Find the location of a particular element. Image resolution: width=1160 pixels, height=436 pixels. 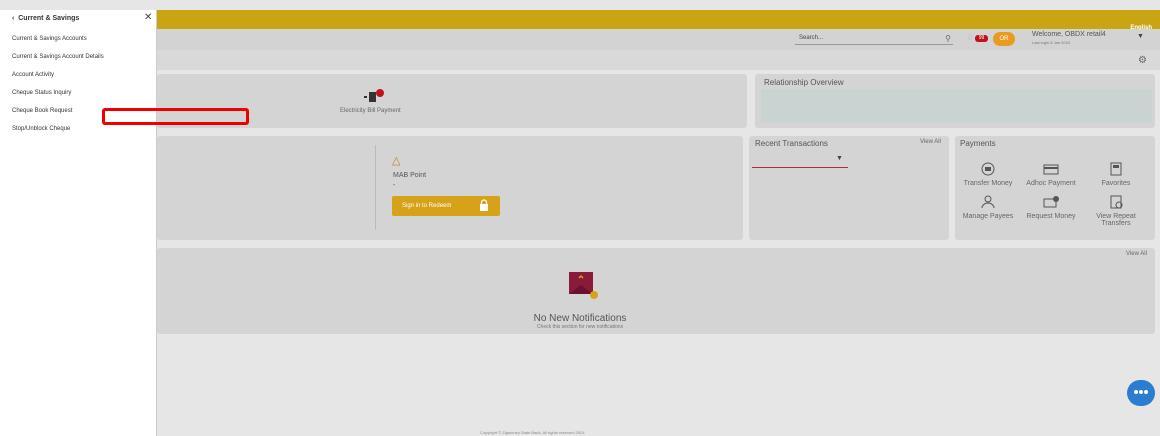

payment-item-label: Manage Payees is located at coordinates (988, 216).